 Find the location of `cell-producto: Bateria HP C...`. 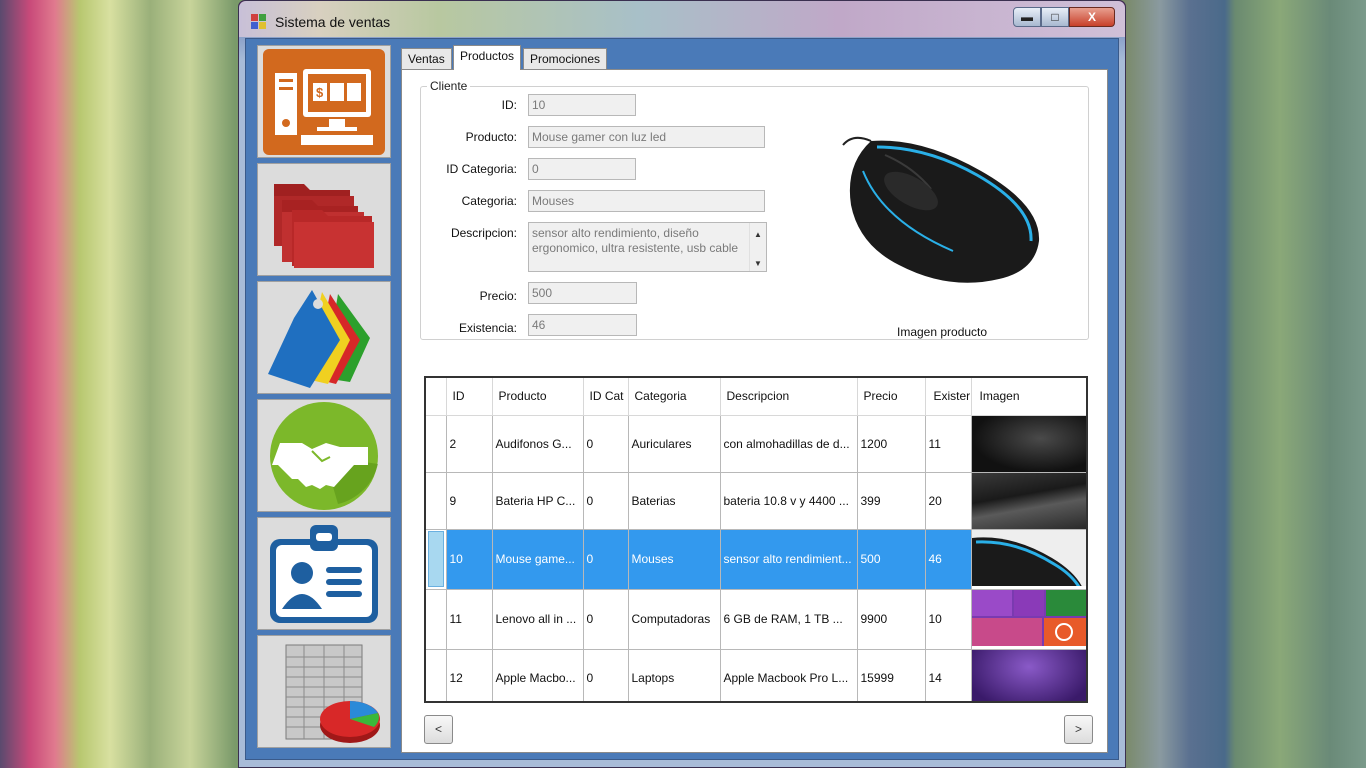

cell-producto: Bateria HP C... is located at coordinates (538, 501).